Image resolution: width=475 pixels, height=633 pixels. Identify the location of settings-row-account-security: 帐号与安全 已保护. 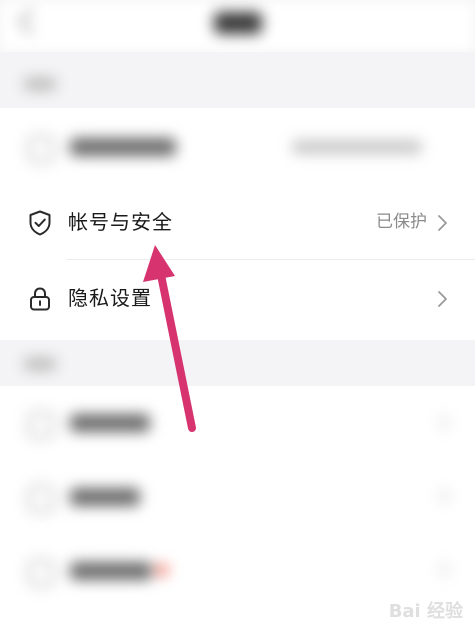
(237, 222).